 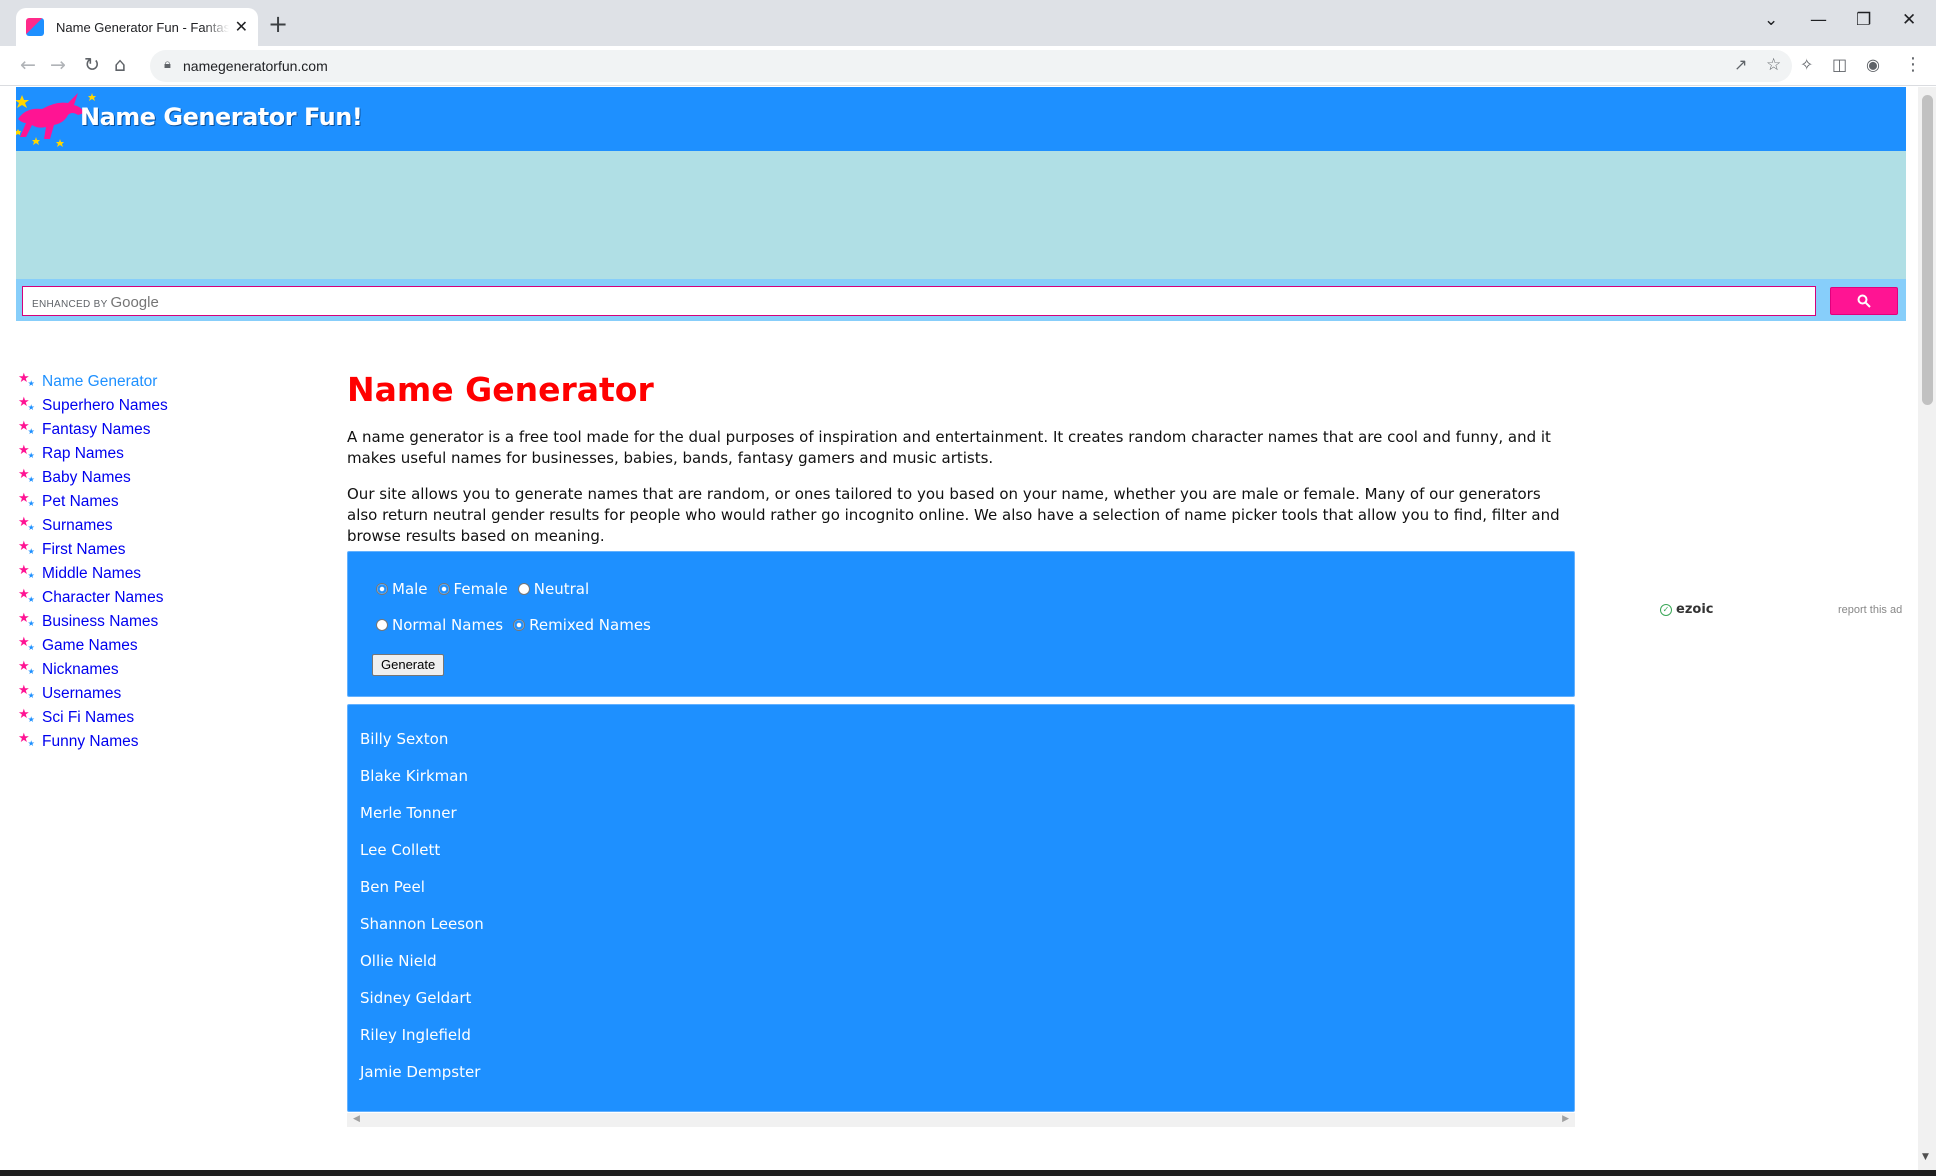 What do you see at coordinates (158, 526) in the screenshot?
I see `sidebar-item: ★★ Surnames` at bounding box center [158, 526].